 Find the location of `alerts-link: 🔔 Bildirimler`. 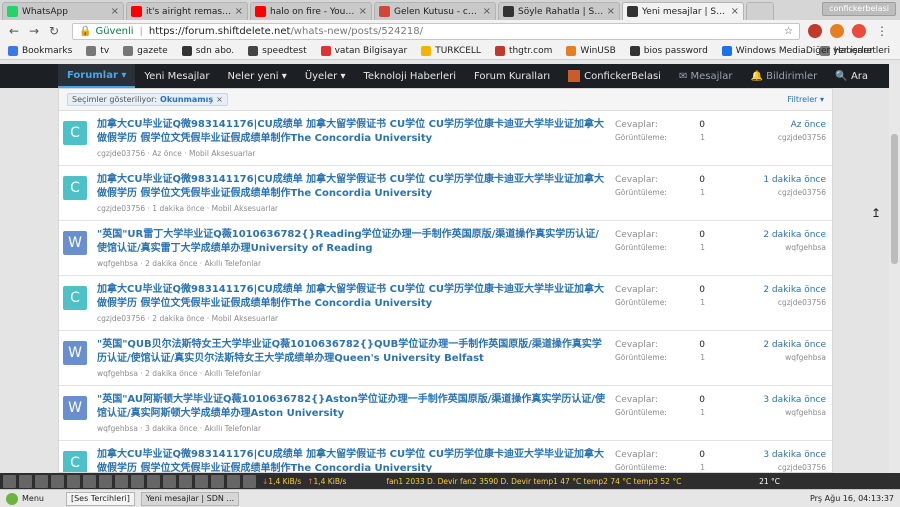

alerts-link: 🔔 Bildirimler is located at coordinates (783, 76).